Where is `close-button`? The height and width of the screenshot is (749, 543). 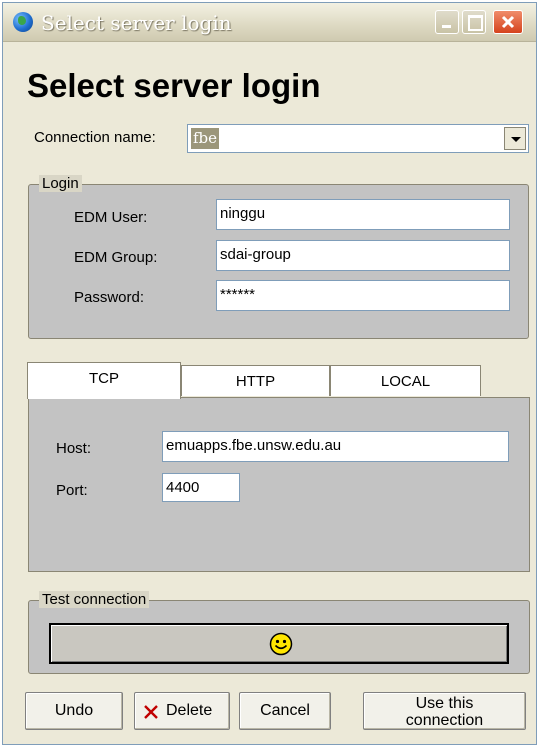 close-button is located at coordinates (508, 22).